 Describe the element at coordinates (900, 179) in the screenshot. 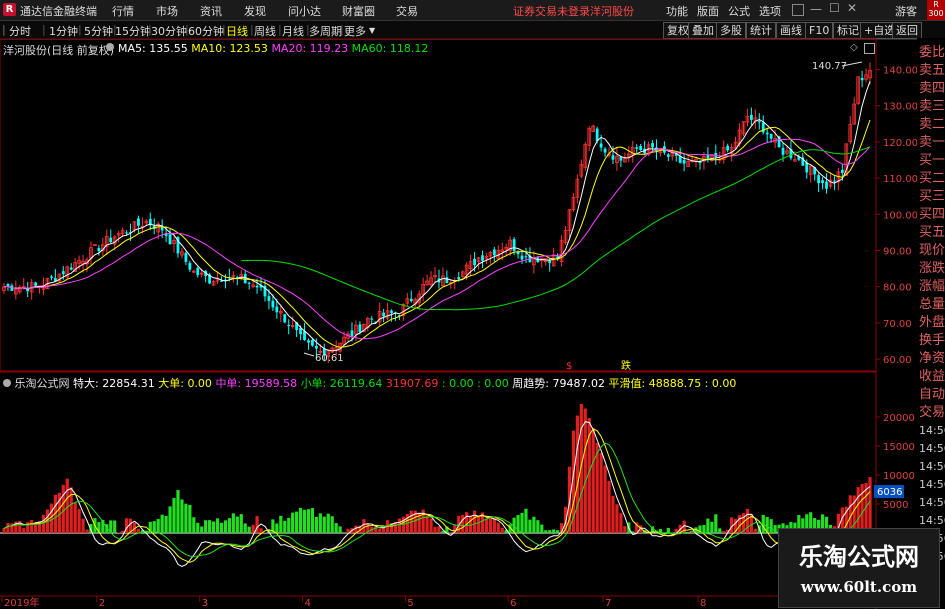

I see `y-tick-label: 110.00` at that location.